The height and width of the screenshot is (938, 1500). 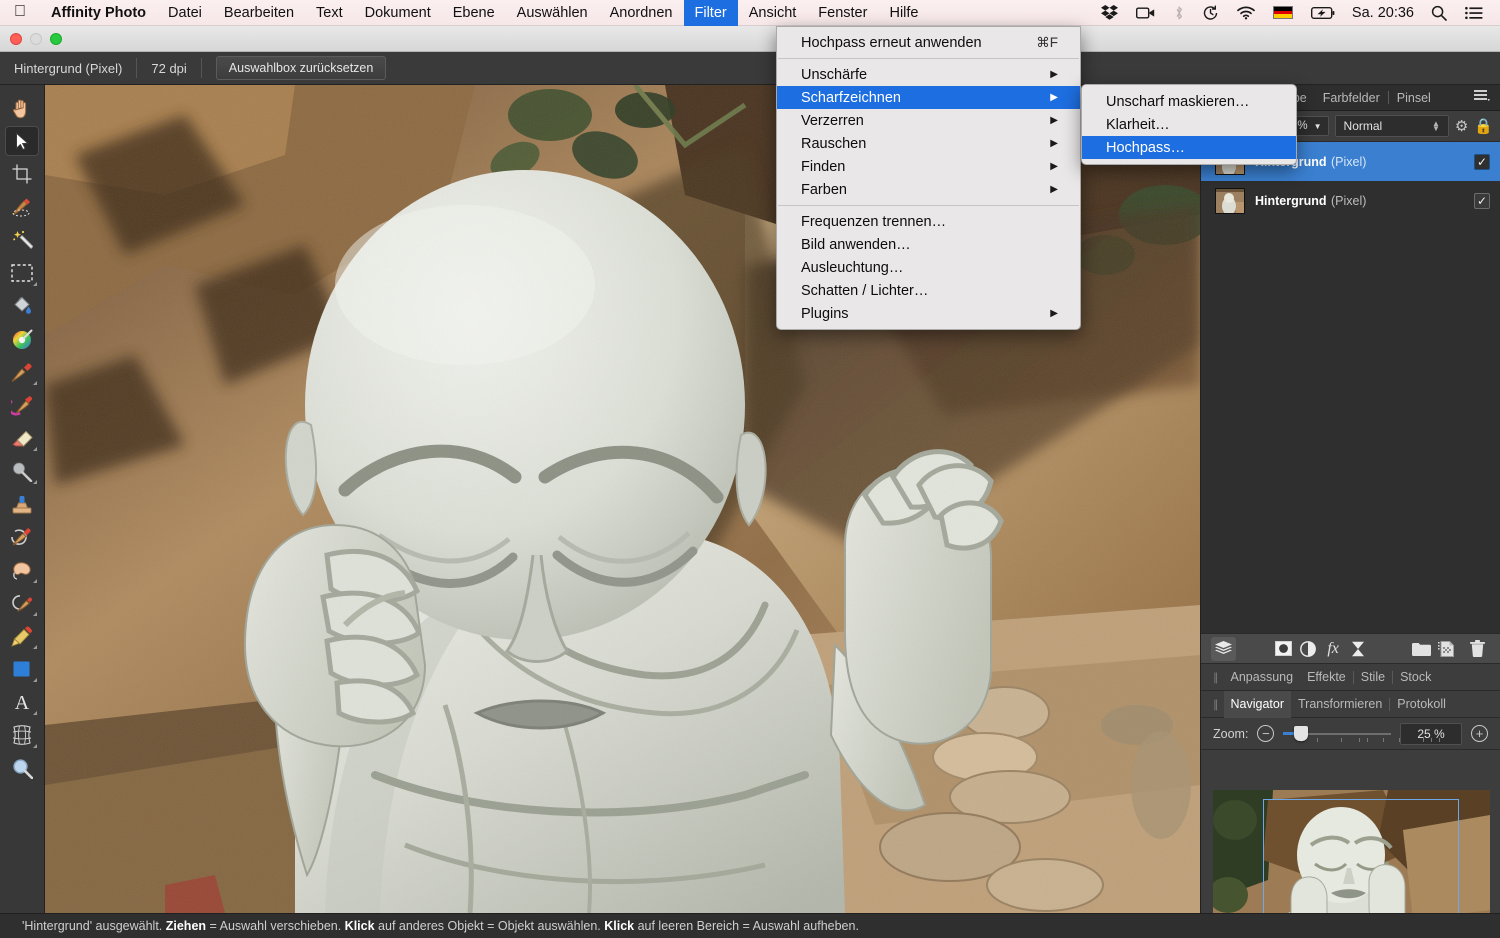 What do you see at coordinates (928, 166) in the screenshot?
I see `menu-item-finden: Finden ▶` at bounding box center [928, 166].